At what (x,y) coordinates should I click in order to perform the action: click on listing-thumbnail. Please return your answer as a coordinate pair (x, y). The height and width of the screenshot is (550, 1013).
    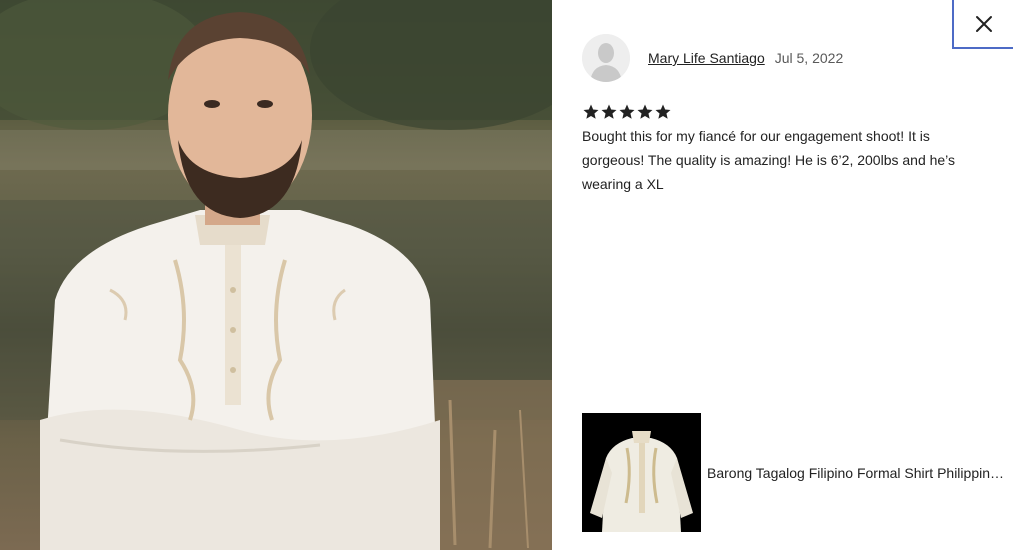
    Looking at the image, I should click on (641, 472).